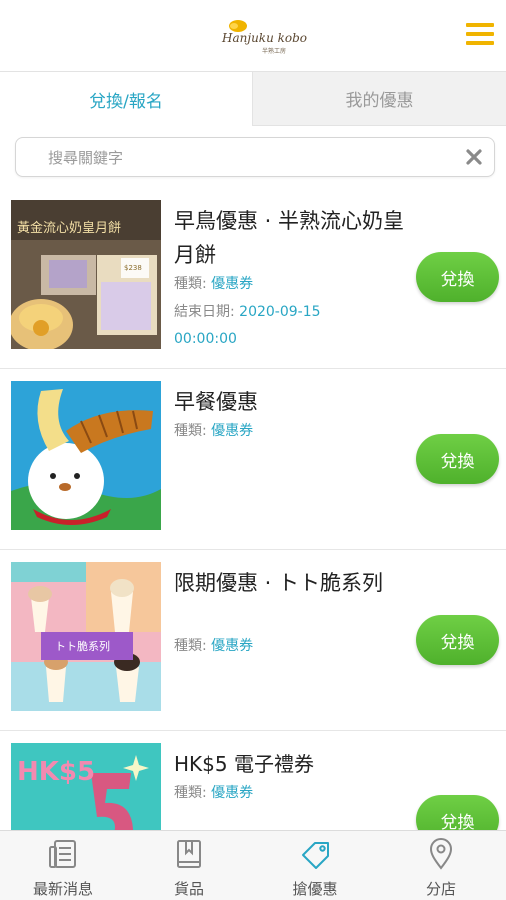  What do you see at coordinates (204, 312) in the screenshot?
I see `end-date-label: 結束日期:` at bounding box center [204, 312].